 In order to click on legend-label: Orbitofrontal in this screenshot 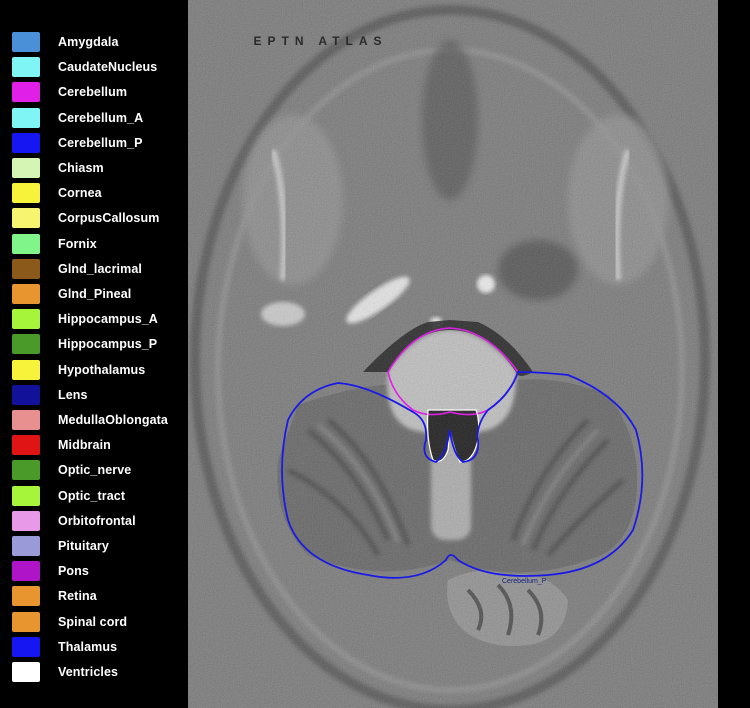, I will do `click(97, 520)`.